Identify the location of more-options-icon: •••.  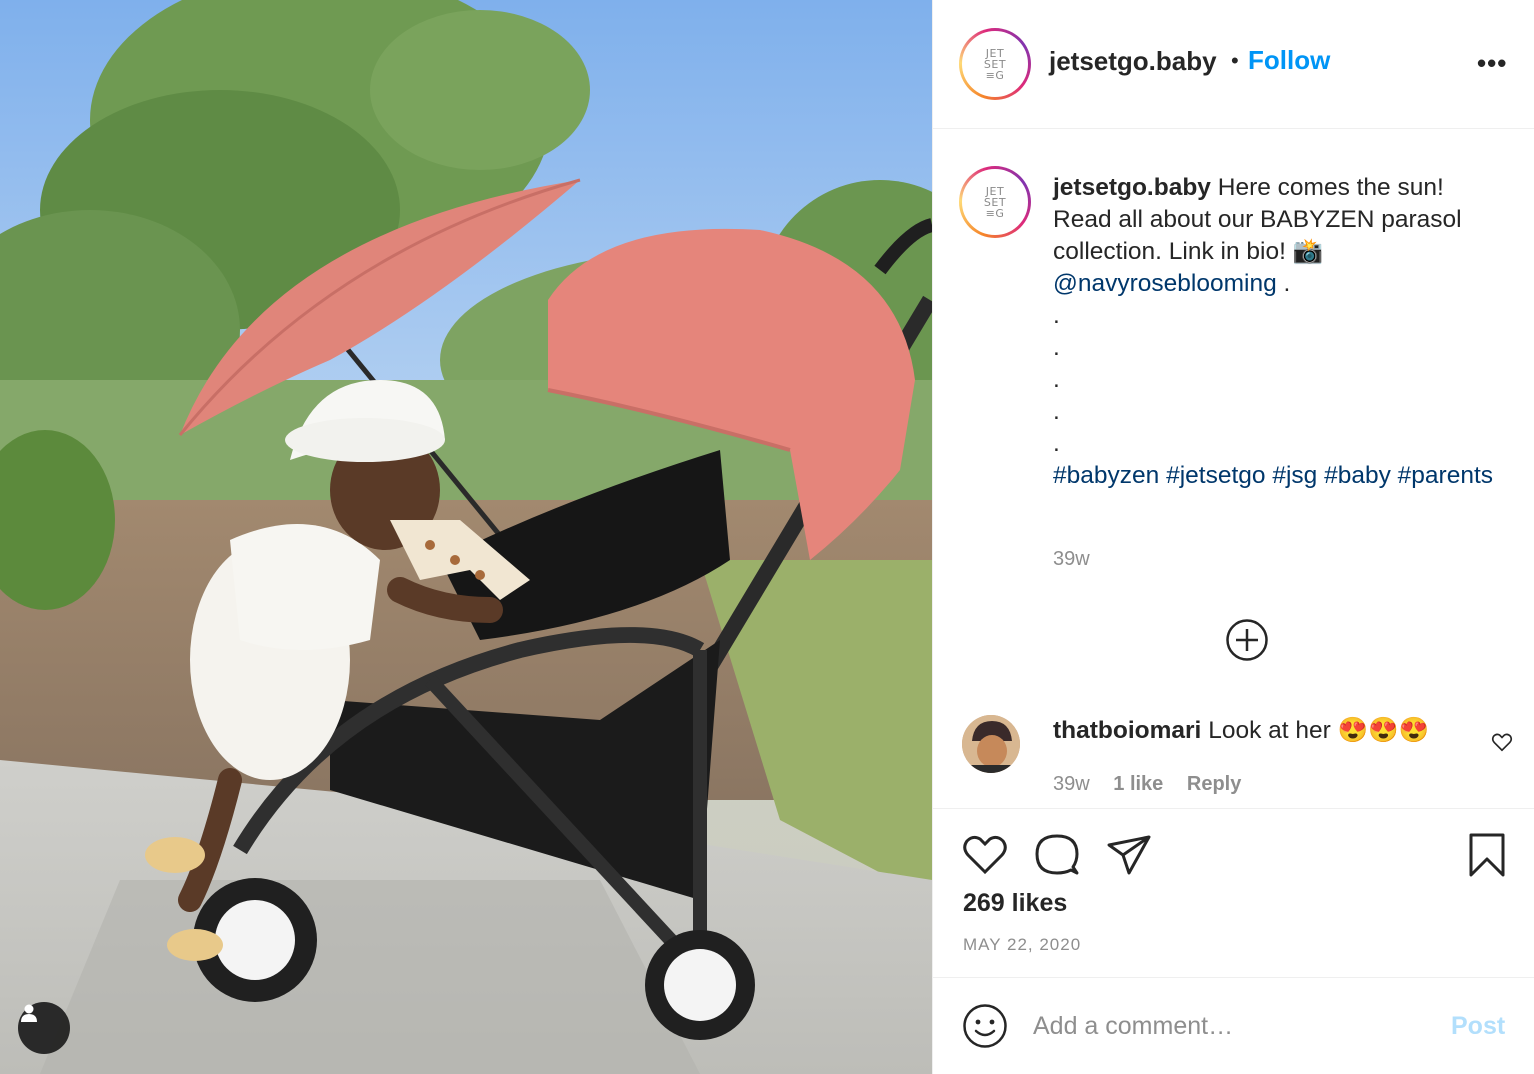
(1492, 63).